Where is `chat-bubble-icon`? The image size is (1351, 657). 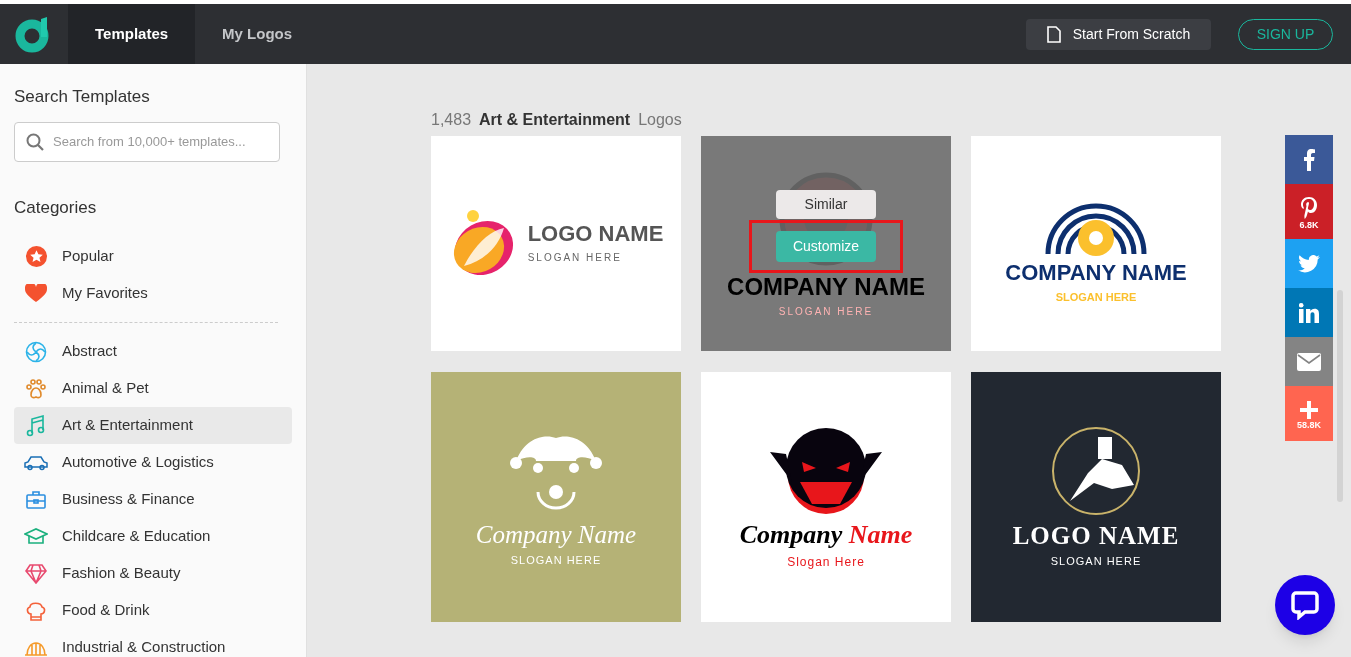
chat-bubble-icon is located at coordinates (1305, 605).